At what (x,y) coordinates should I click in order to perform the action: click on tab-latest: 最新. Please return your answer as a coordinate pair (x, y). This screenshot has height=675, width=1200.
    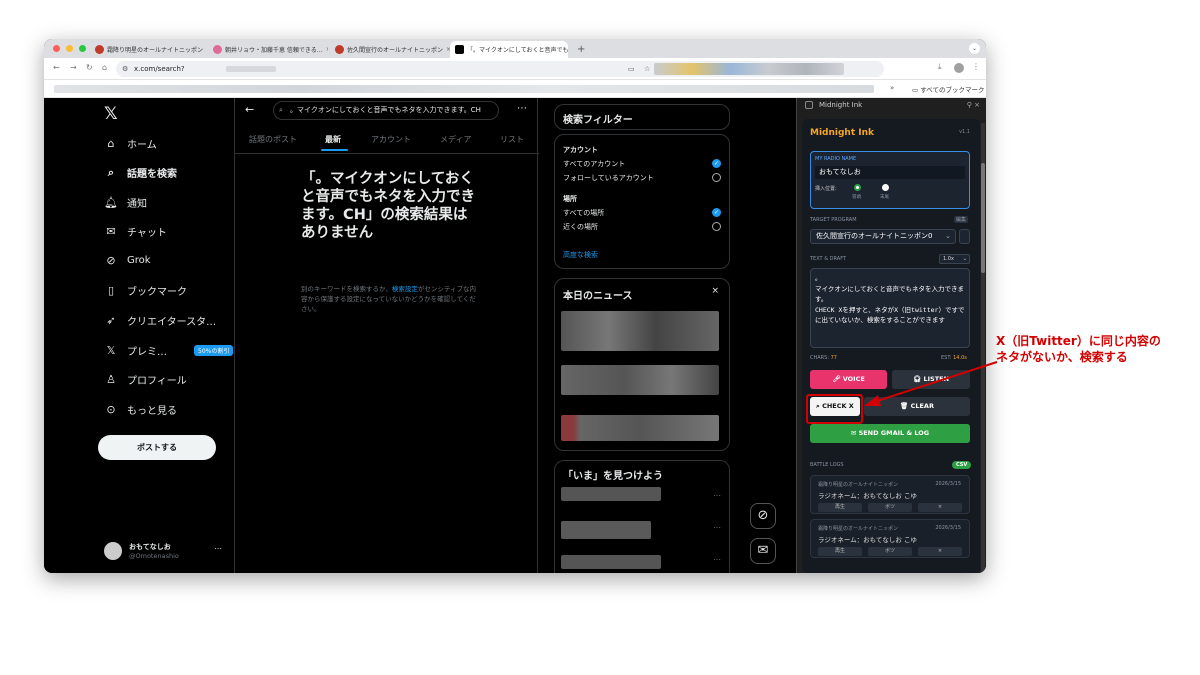
    Looking at the image, I should click on (333, 139).